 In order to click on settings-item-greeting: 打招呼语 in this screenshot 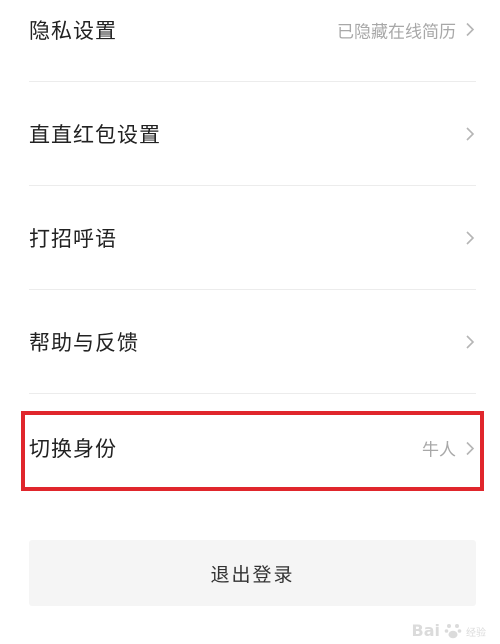, I will do `click(252, 238)`.